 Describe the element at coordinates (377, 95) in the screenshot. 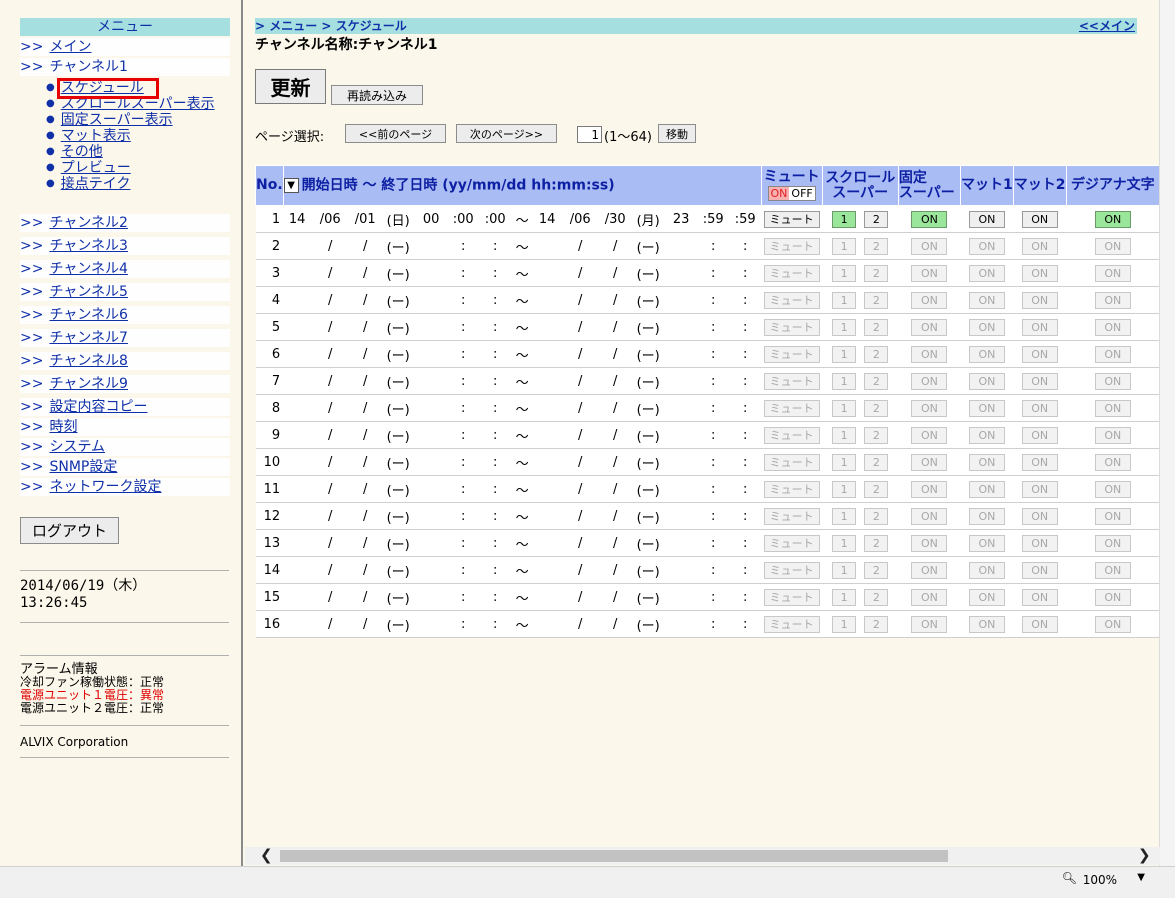

I see `reload-button: 再読み込み` at that location.